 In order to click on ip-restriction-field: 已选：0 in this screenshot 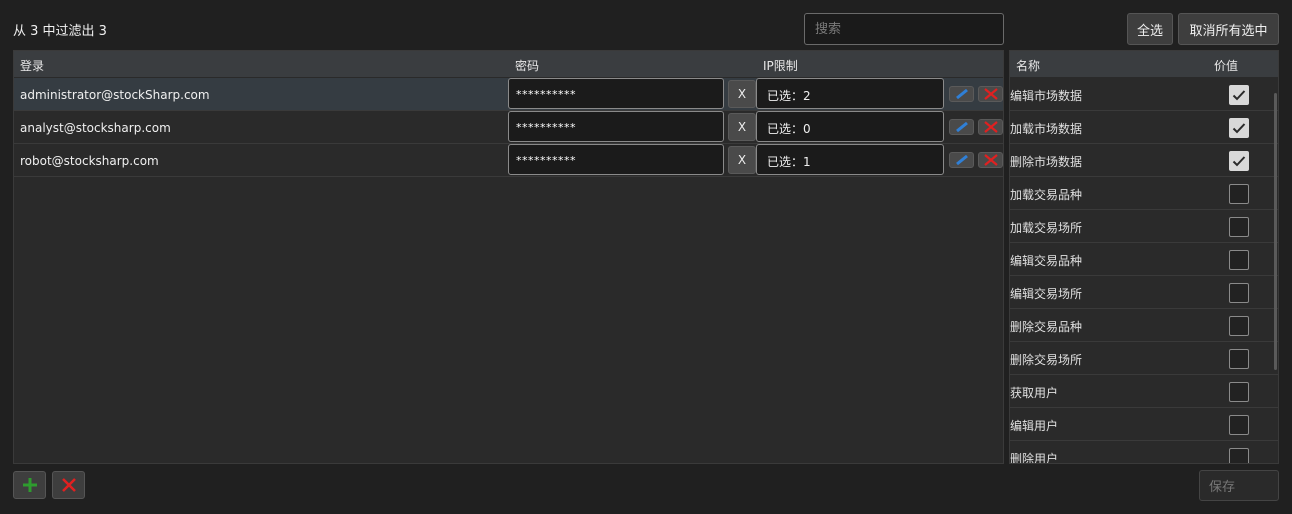, I will do `click(850, 126)`.